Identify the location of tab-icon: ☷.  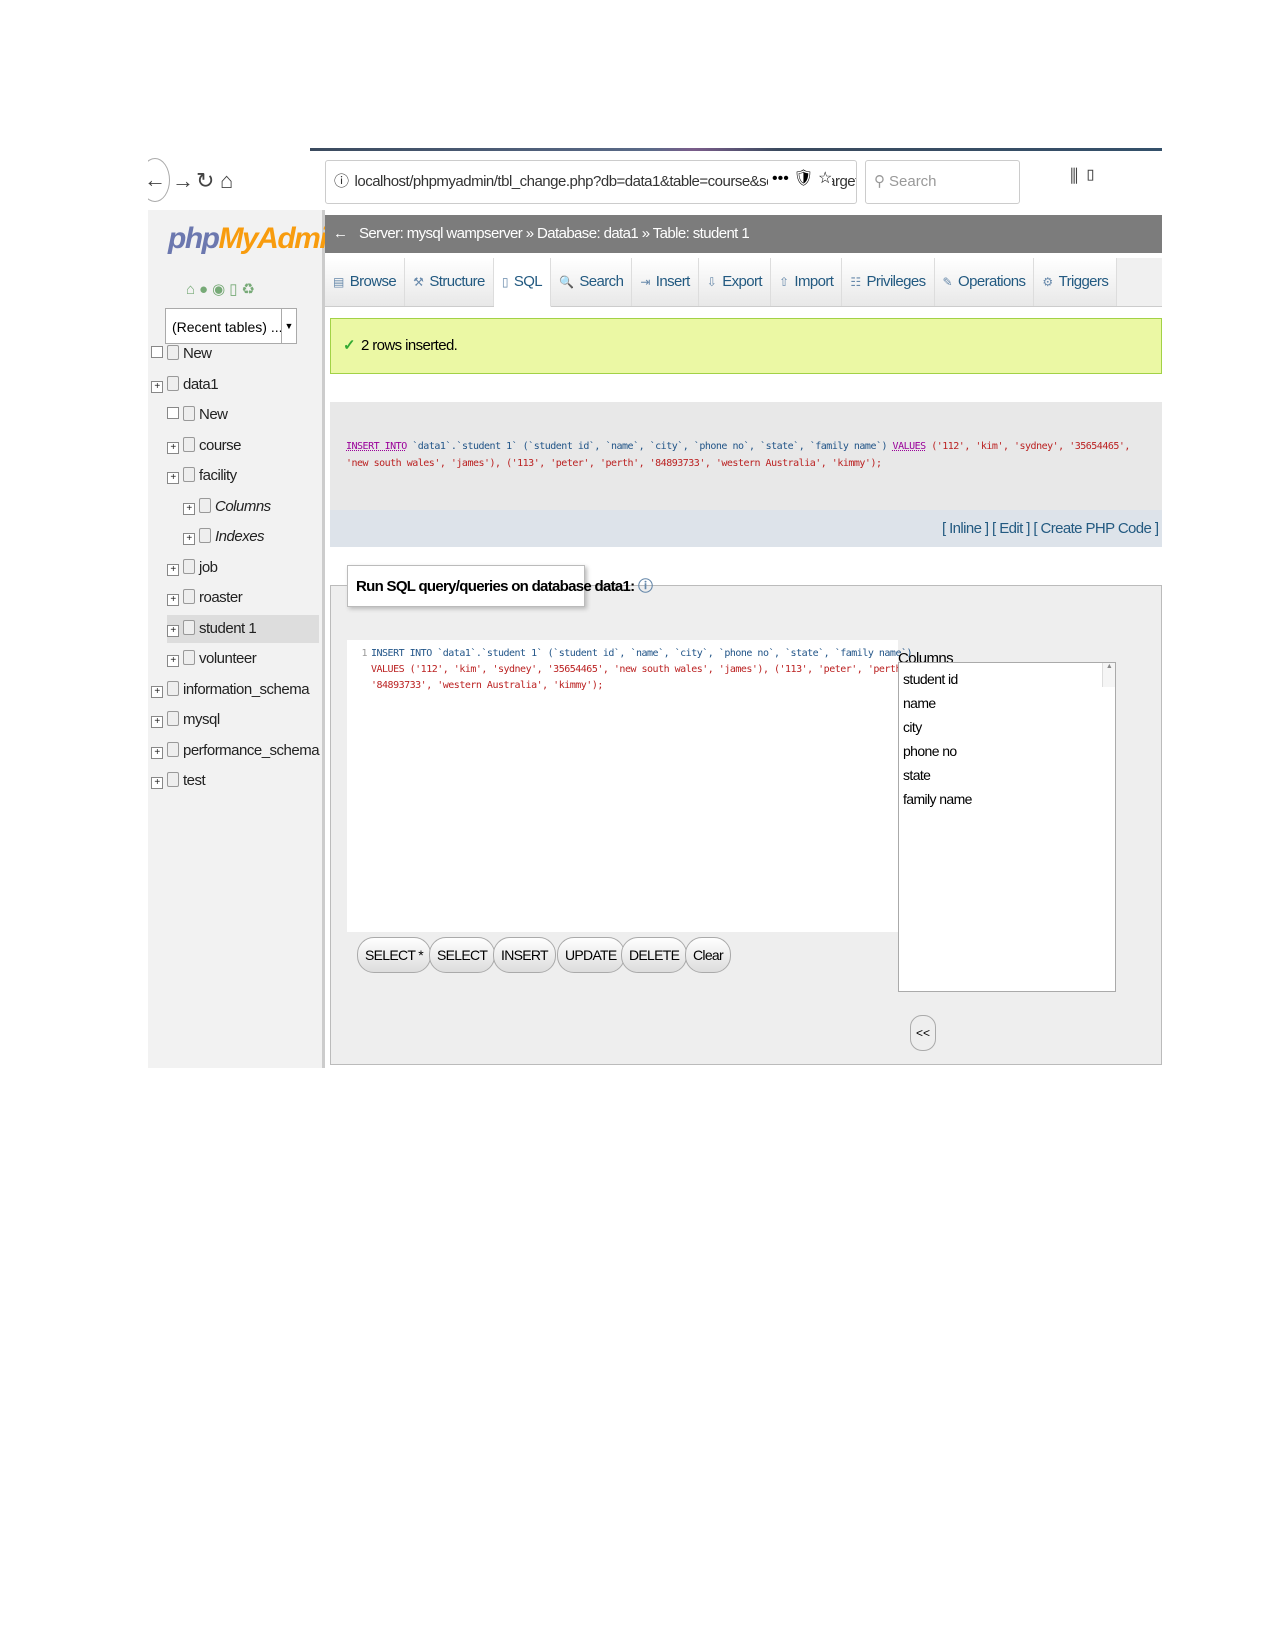
(855, 282).